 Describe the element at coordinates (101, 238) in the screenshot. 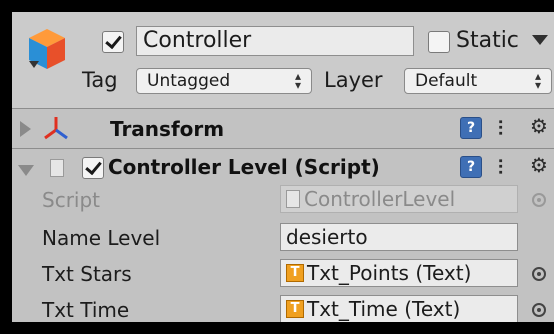

I see `name-level-label: Name Level` at that location.